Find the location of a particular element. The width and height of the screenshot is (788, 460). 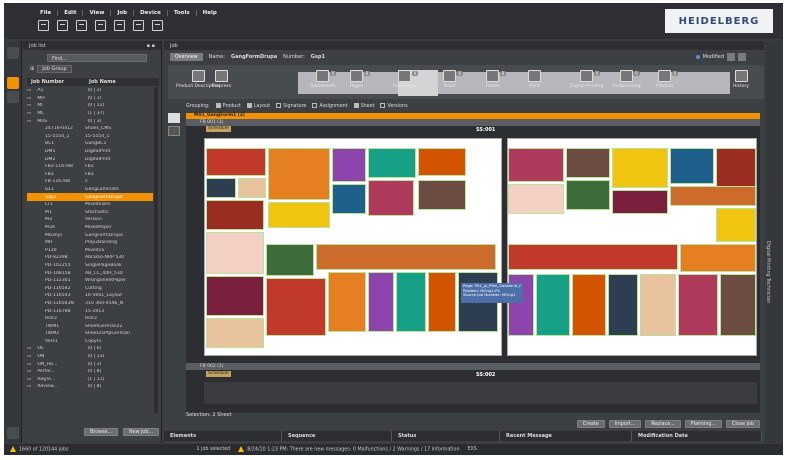

workflow-step-product: 0 Product is located at coordinates (667, 82).